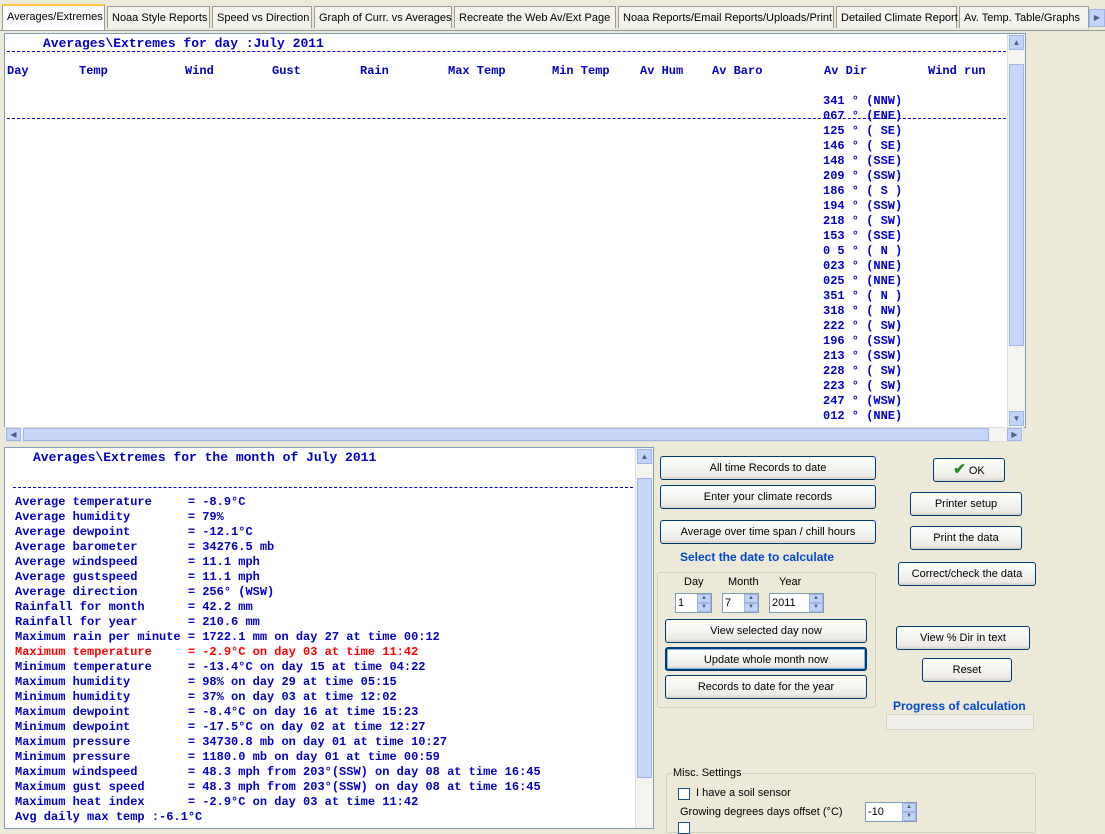  What do you see at coordinates (863, 281) in the screenshot?
I see `cell-av-dir: 025 ° (NNE)` at bounding box center [863, 281].